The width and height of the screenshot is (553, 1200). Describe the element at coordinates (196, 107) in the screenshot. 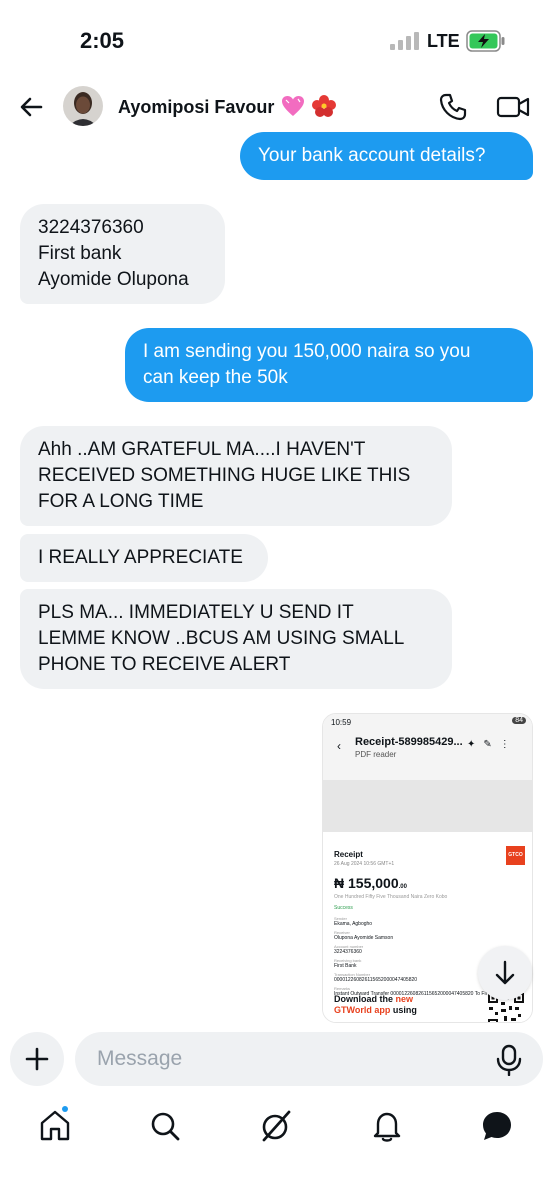

I see `contact-name-text: Ayomiposi Favour` at that location.